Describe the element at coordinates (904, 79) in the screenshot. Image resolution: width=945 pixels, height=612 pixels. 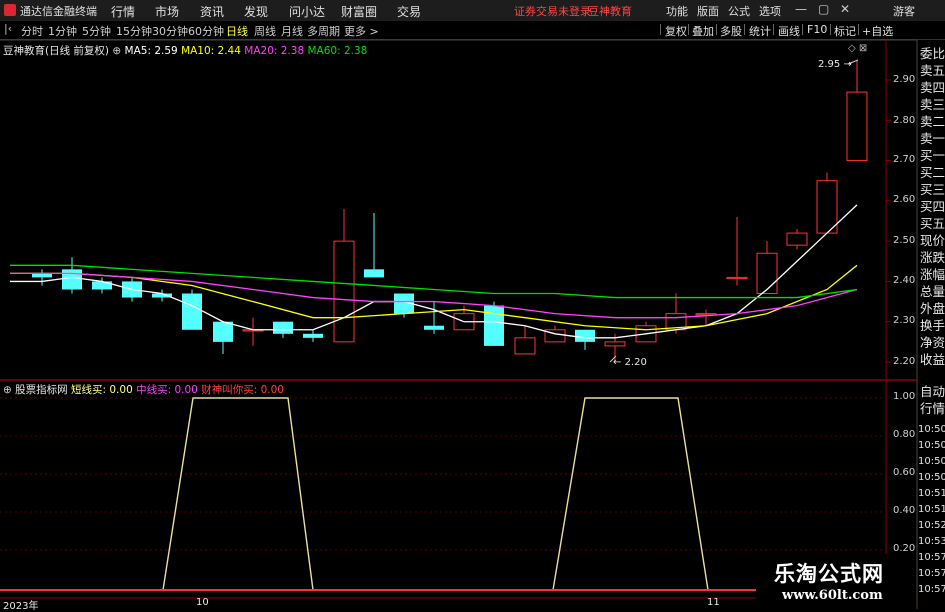
I see `price-tick: 2.90` at that location.